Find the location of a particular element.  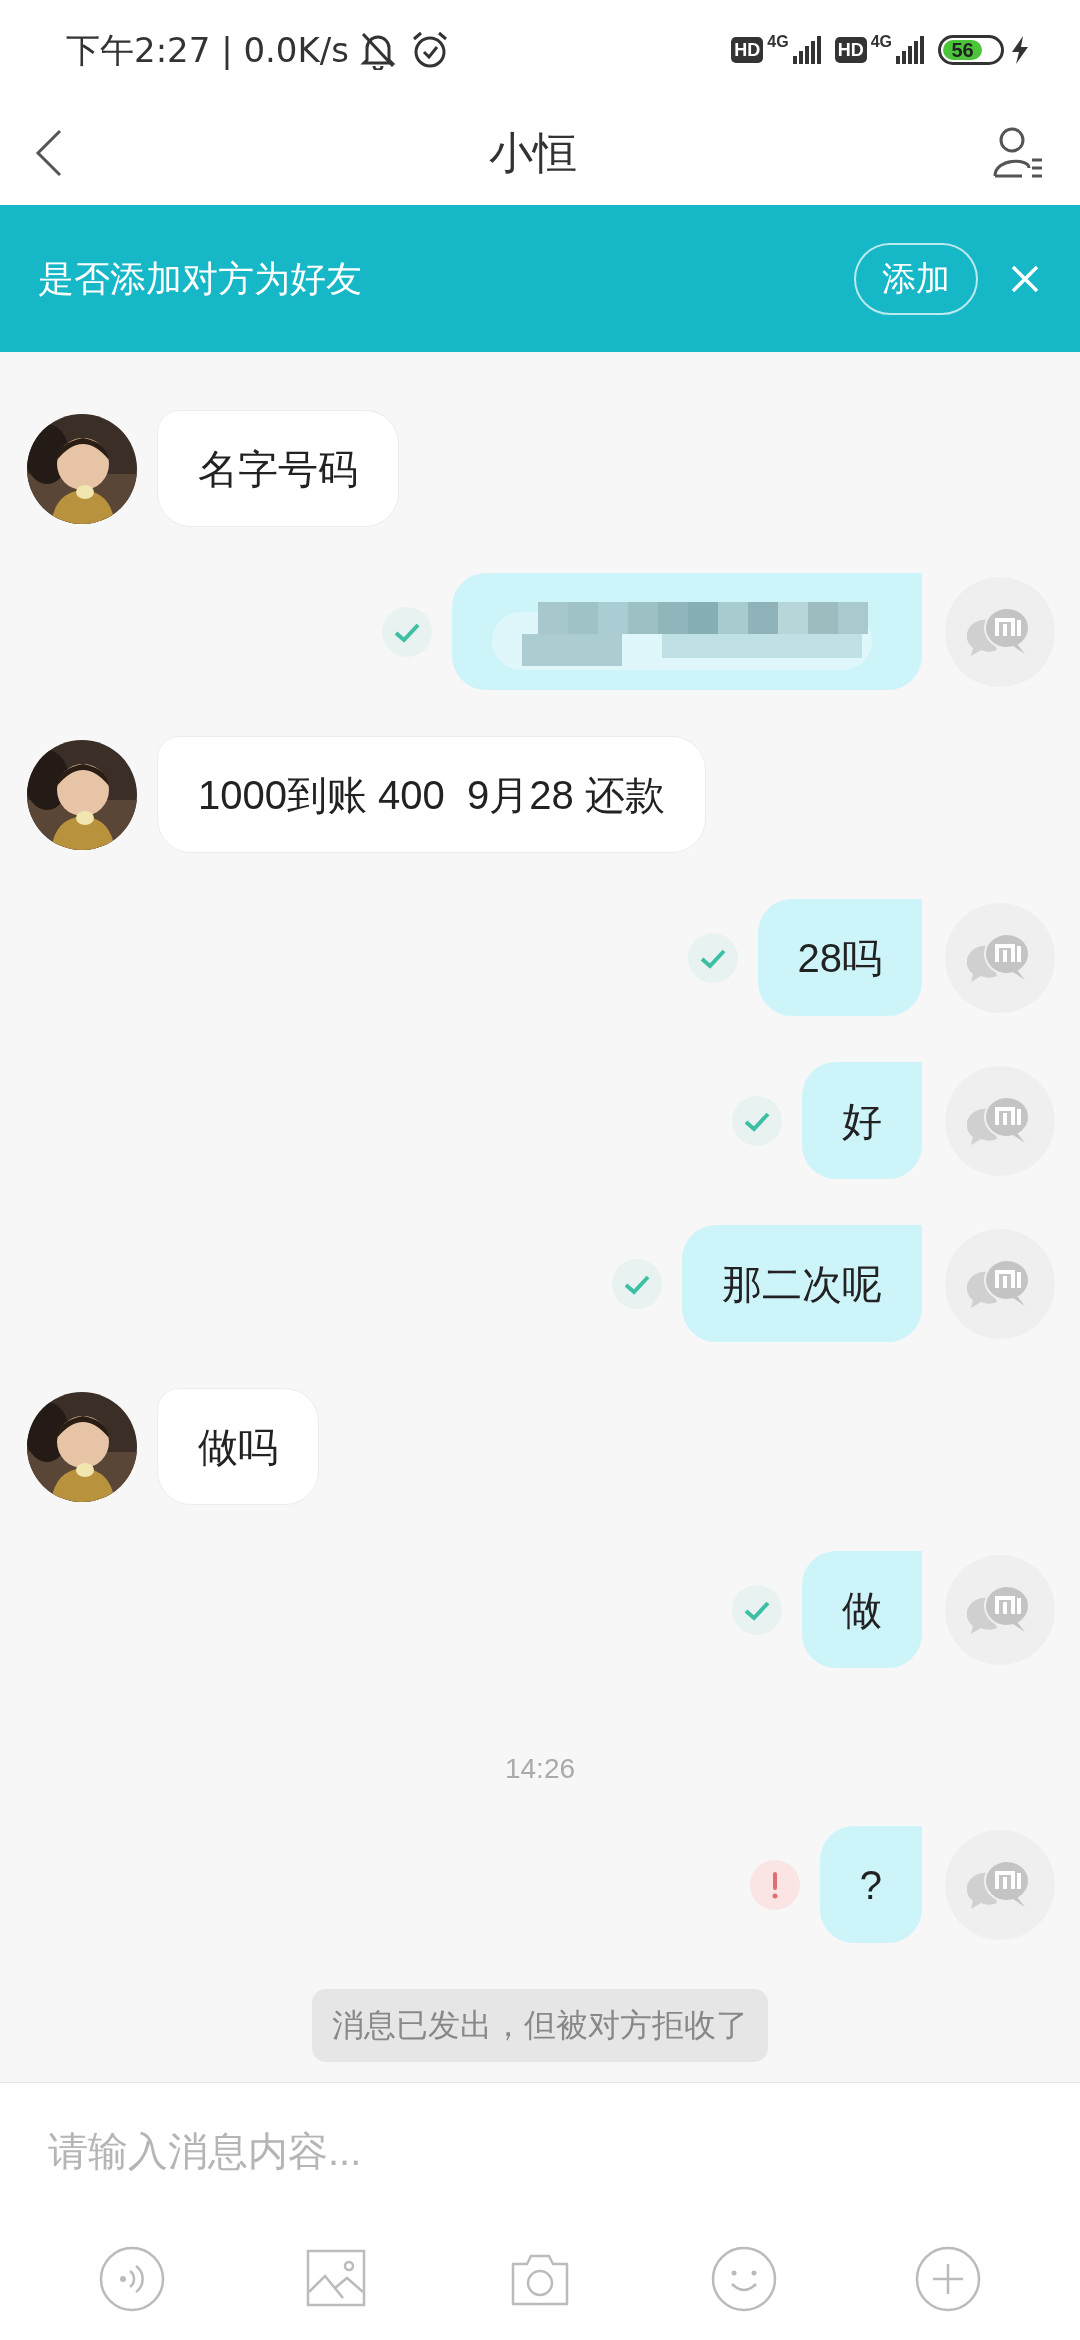

banner-text: 是否添加对方为好友 is located at coordinates (200, 278).